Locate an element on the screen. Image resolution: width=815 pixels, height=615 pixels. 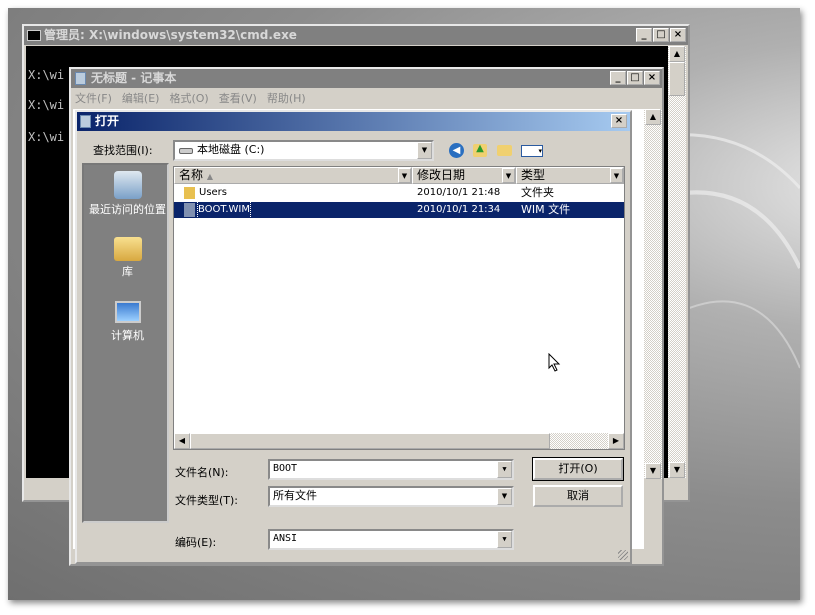
dialog-title-bar: 打开 × is located at coordinates (353, 121).